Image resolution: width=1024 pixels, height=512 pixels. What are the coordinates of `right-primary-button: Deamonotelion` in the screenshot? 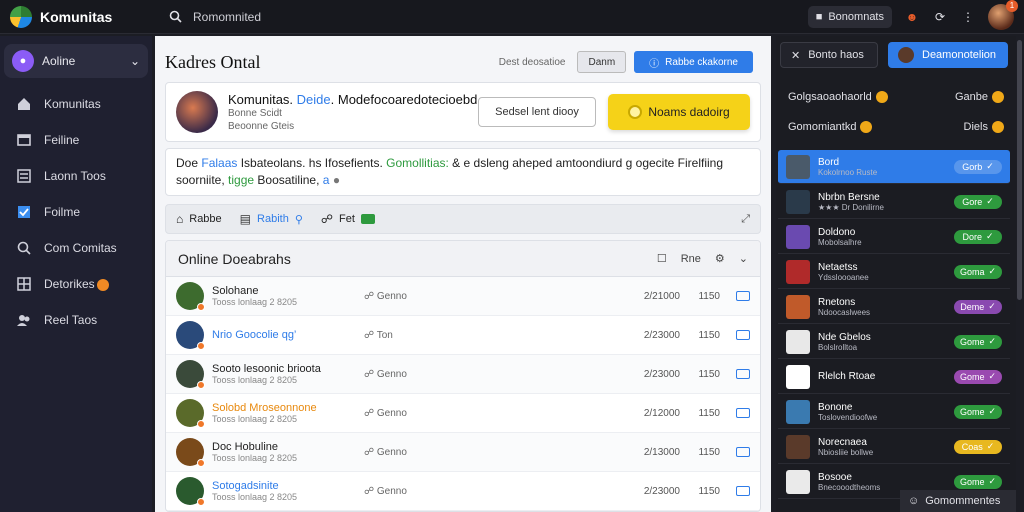 It's located at (948, 55).